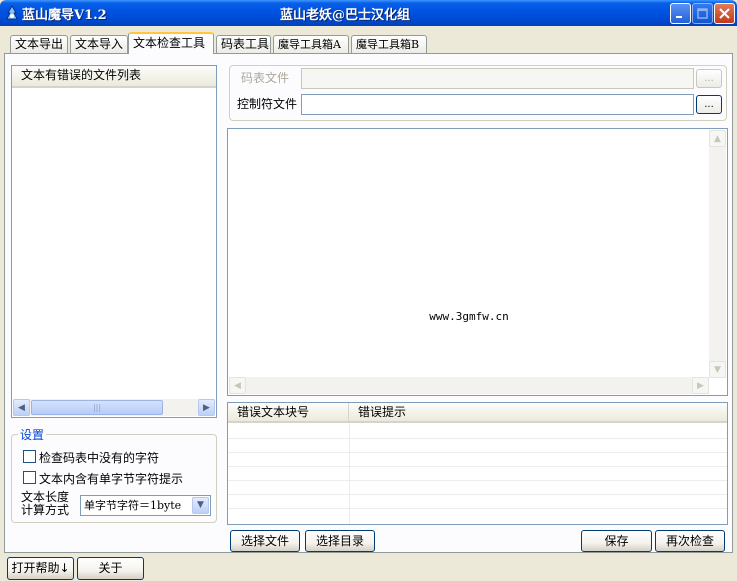 The width and height of the screenshot is (737, 581). What do you see at coordinates (12, 13) in the screenshot?
I see `app-icon` at bounding box center [12, 13].